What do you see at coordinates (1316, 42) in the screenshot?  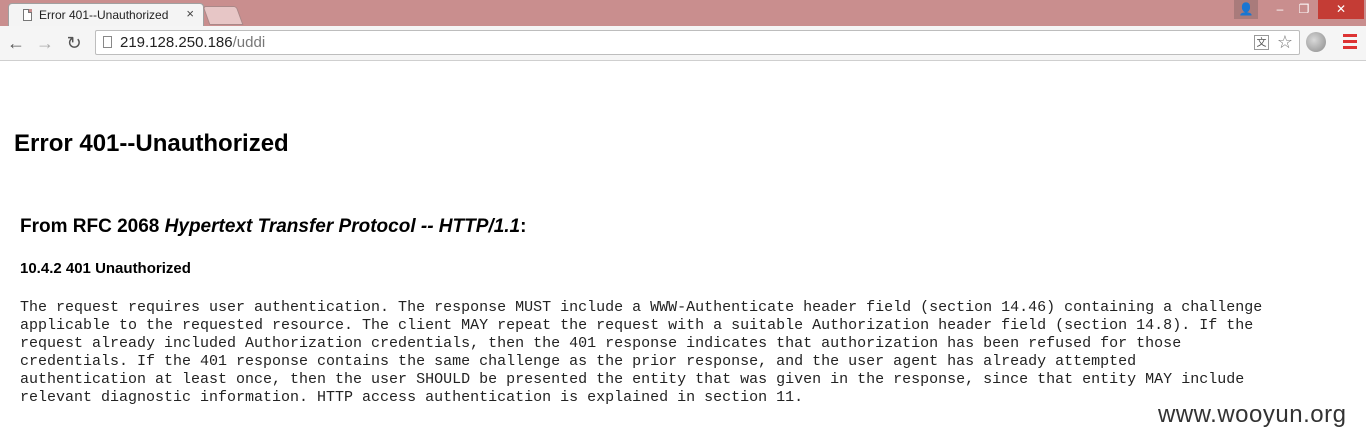 I see `extension-globe-icon` at bounding box center [1316, 42].